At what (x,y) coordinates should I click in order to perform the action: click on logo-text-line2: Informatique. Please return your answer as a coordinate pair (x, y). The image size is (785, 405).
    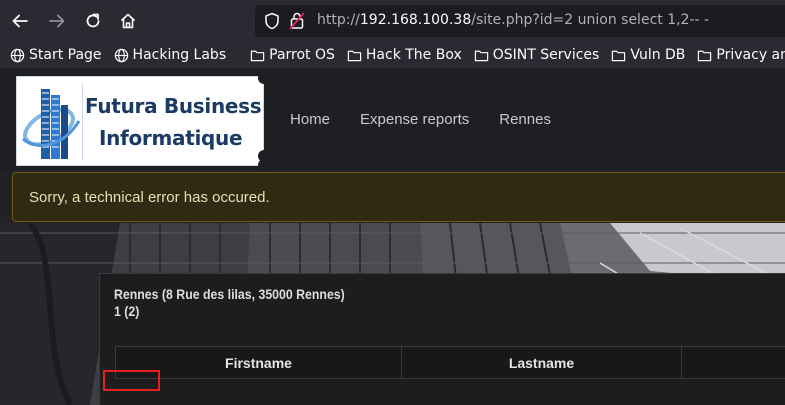
    Looking at the image, I should click on (171, 138).